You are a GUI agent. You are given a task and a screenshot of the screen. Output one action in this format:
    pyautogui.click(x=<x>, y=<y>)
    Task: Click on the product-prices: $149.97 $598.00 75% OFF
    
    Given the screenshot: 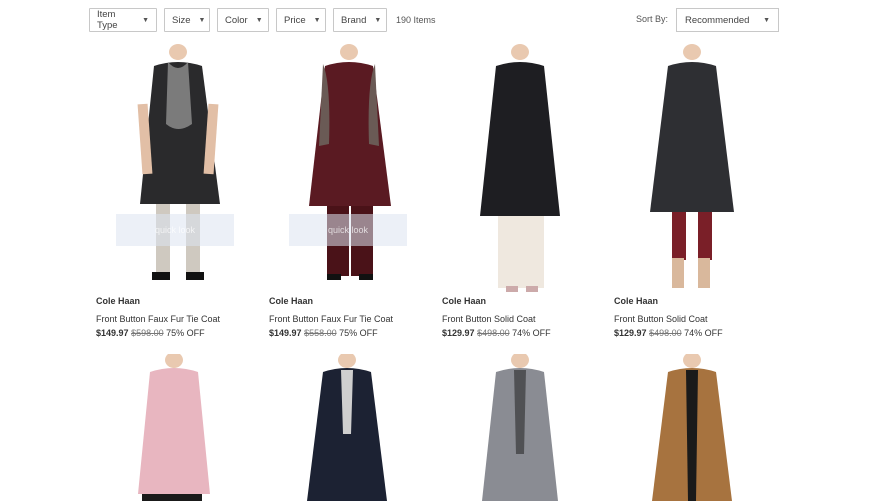 What is the action you would take?
    pyautogui.click(x=178, y=333)
    